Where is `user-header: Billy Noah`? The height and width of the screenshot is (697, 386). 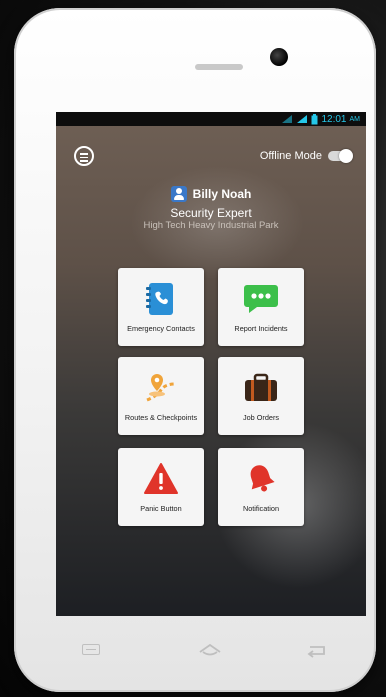 user-header: Billy Noah is located at coordinates (211, 194).